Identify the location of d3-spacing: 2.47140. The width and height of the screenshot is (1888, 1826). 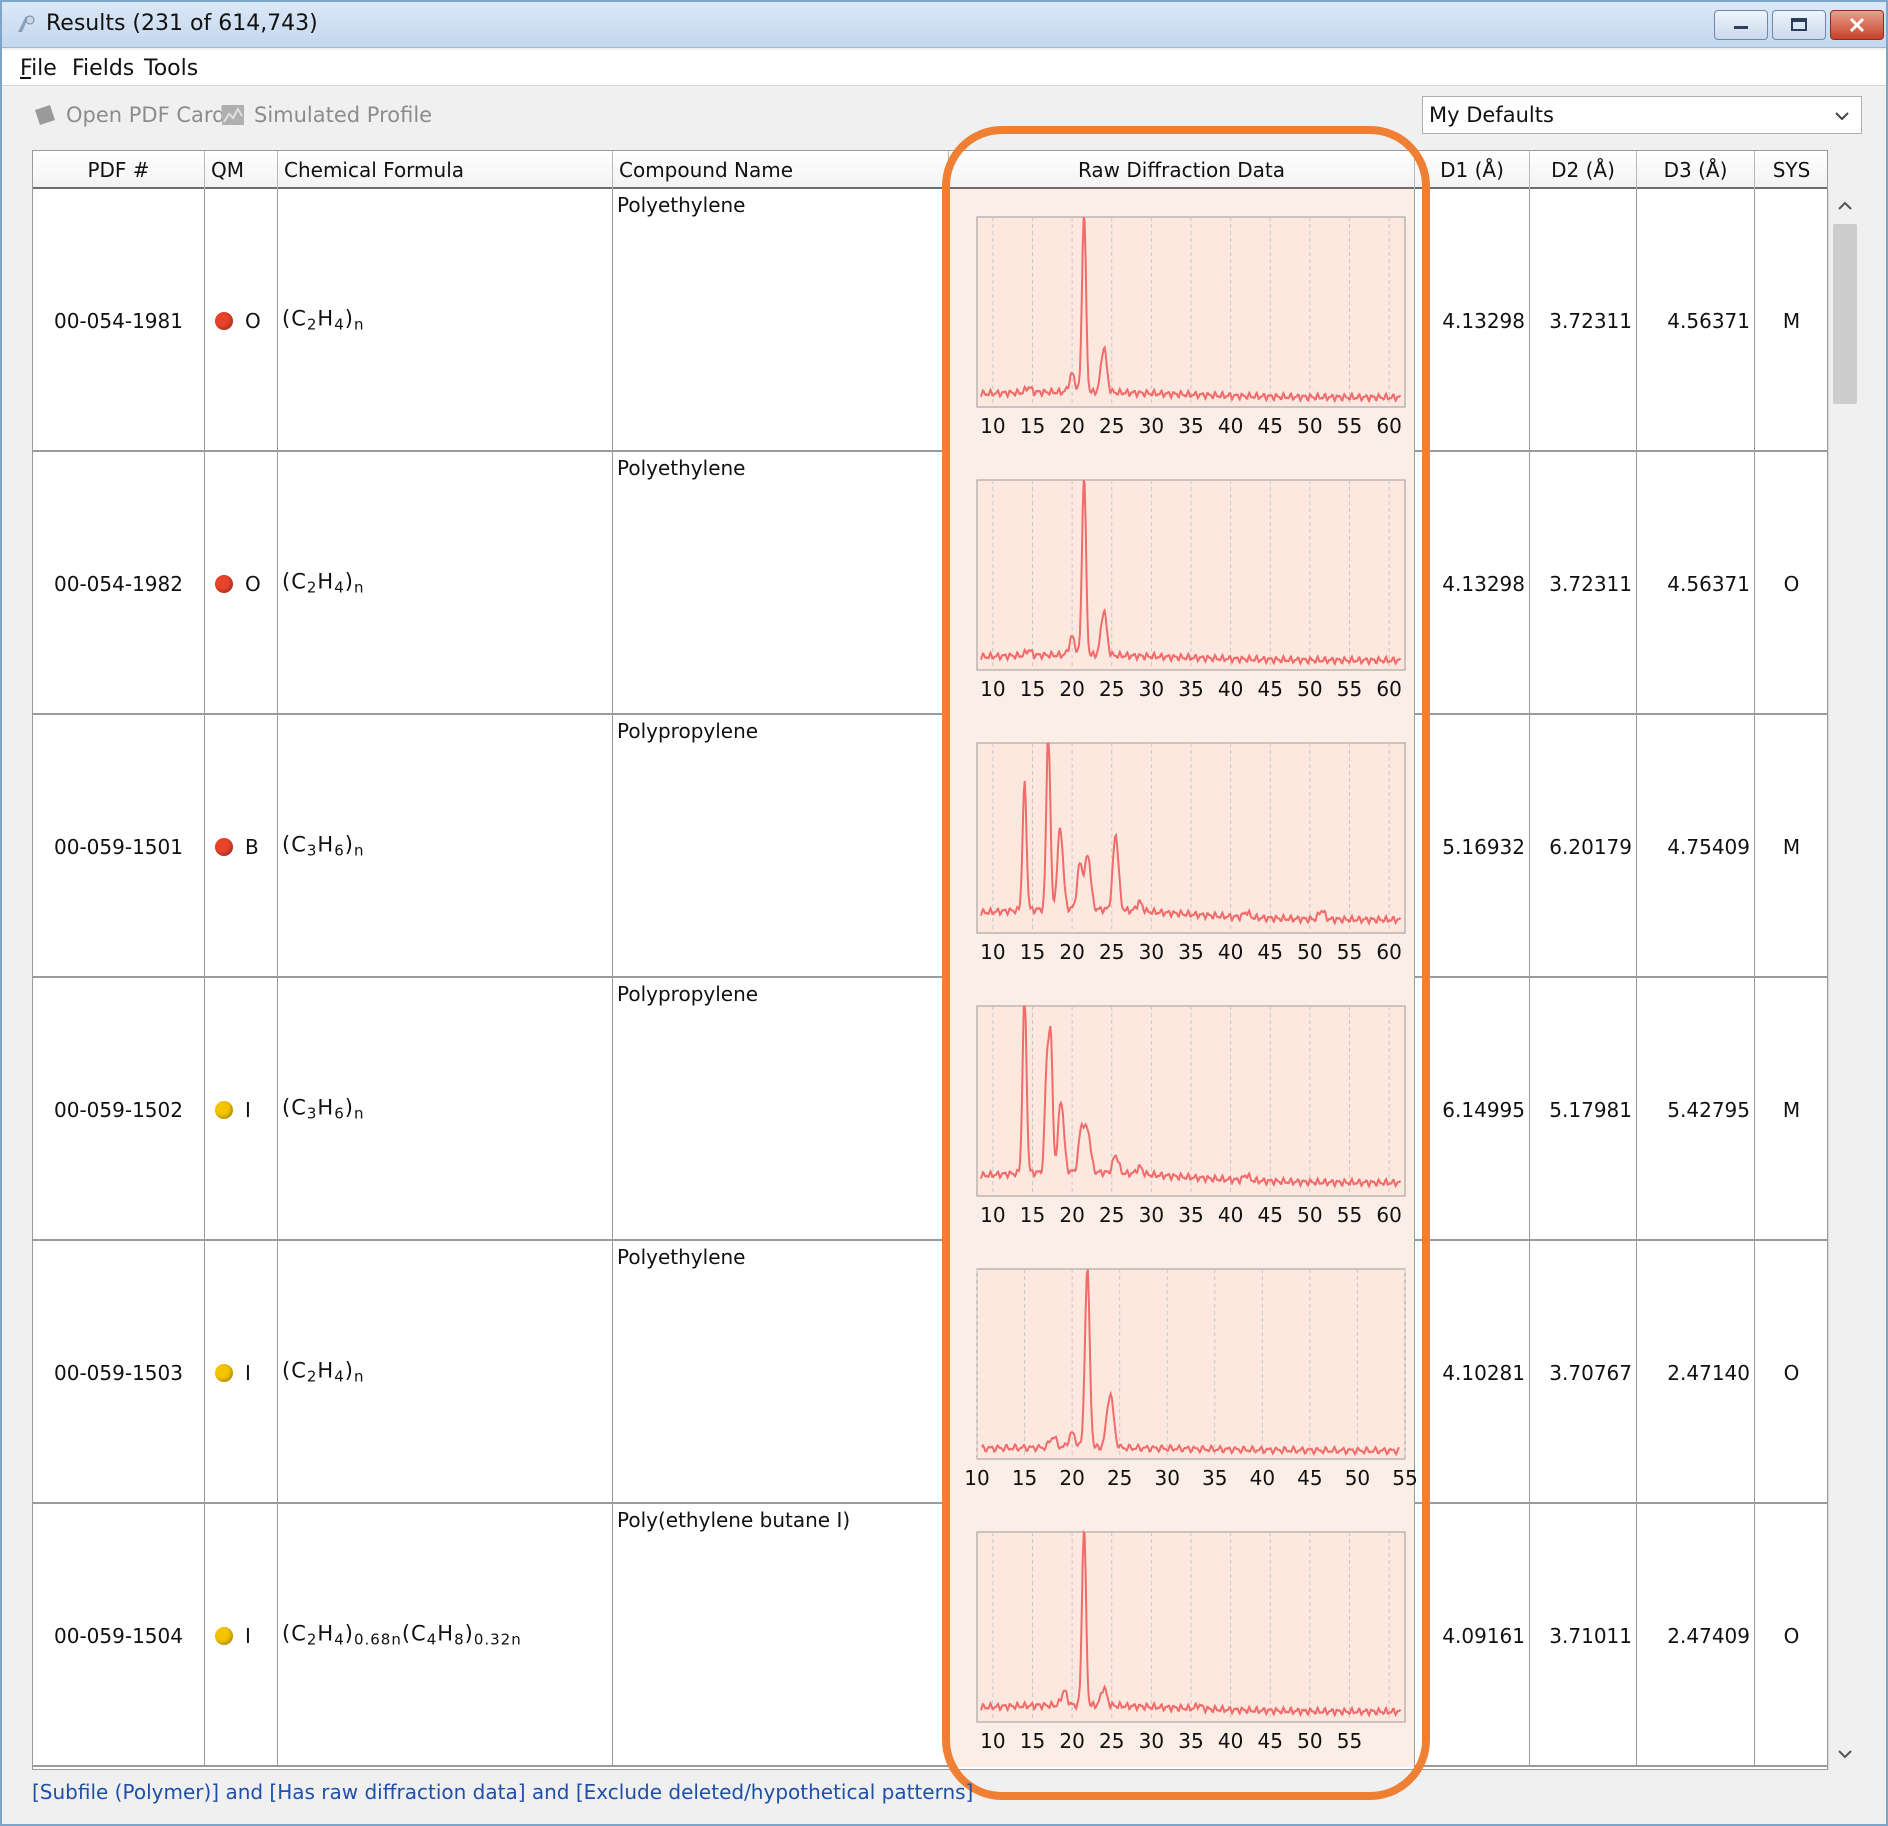
(1708, 1372).